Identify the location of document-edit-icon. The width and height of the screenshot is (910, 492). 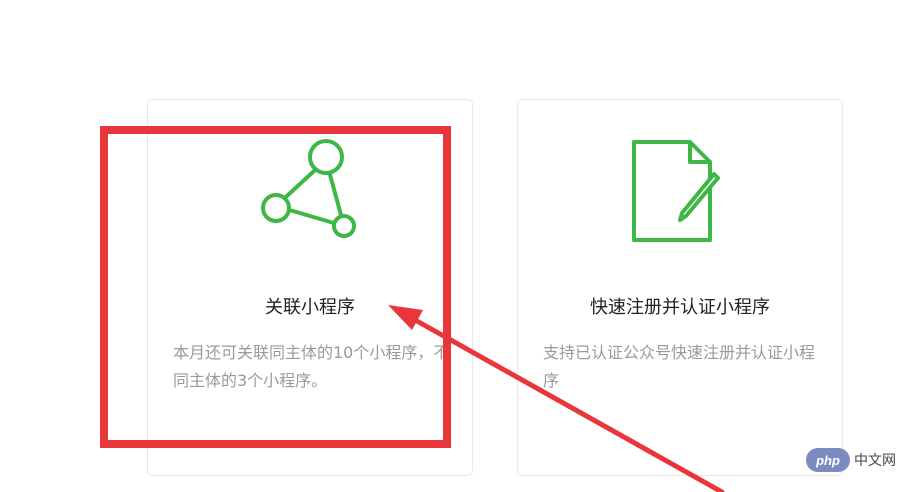
(676, 191).